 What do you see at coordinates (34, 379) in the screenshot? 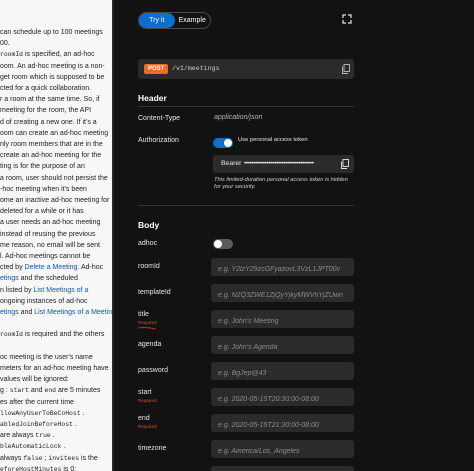
I see `doc-line: values will be ignored:` at bounding box center [34, 379].